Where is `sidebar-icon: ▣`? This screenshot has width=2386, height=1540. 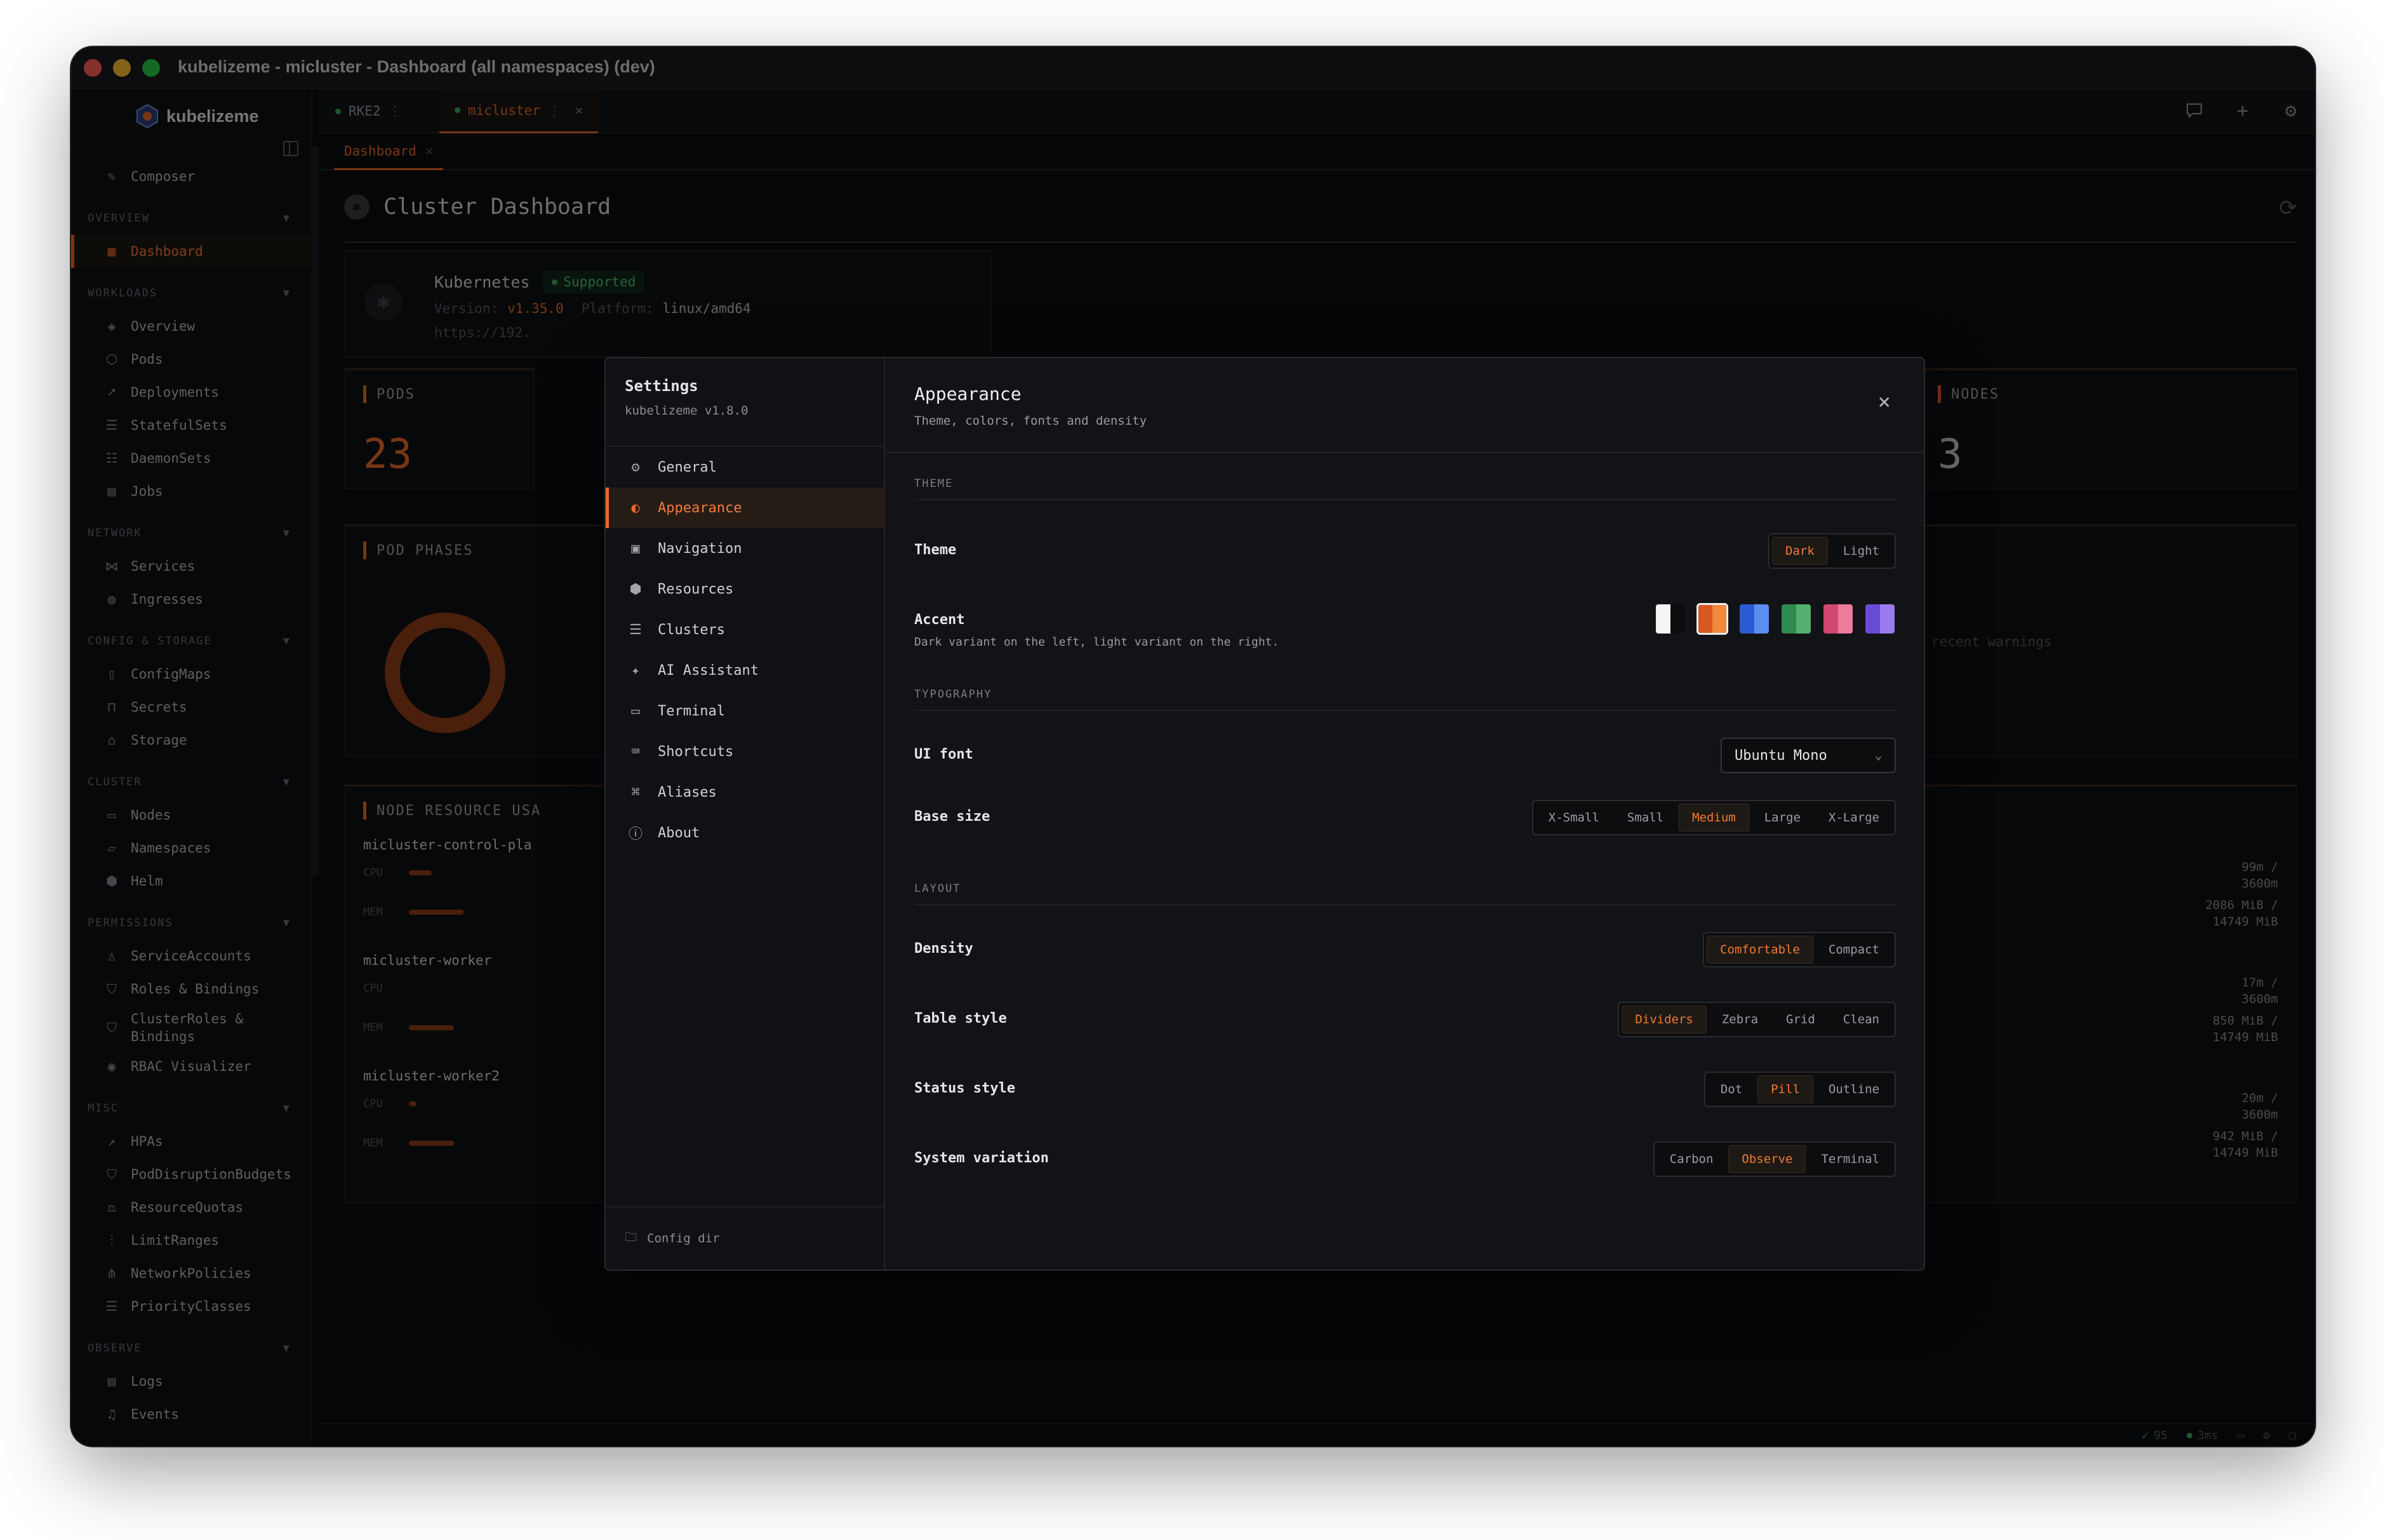
sidebar-icon: ▣ is located at coordinates (635, 548).